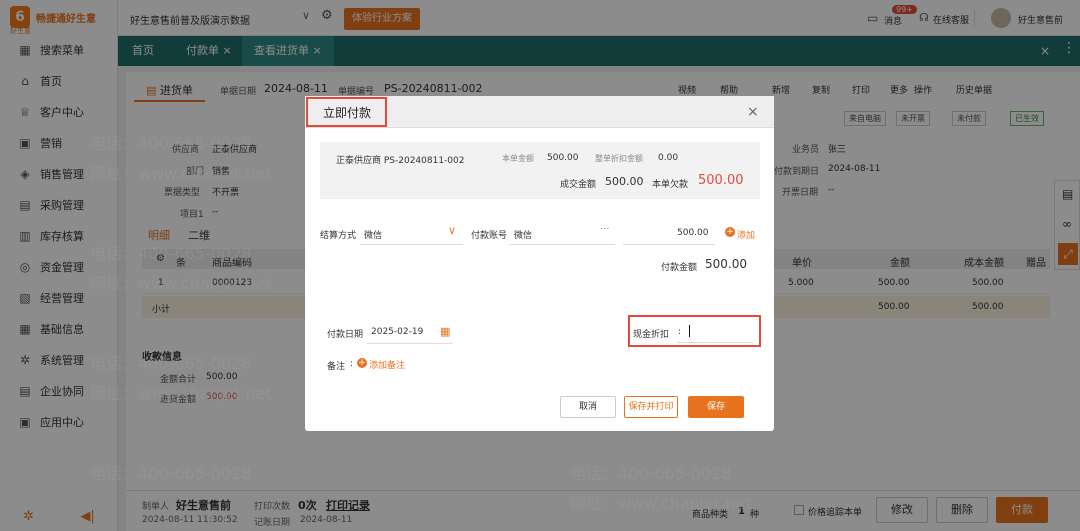 The height and width of the screenshot is (531, 1080). I want to click on pay-amount-value: 500.00, so click(726, 264).